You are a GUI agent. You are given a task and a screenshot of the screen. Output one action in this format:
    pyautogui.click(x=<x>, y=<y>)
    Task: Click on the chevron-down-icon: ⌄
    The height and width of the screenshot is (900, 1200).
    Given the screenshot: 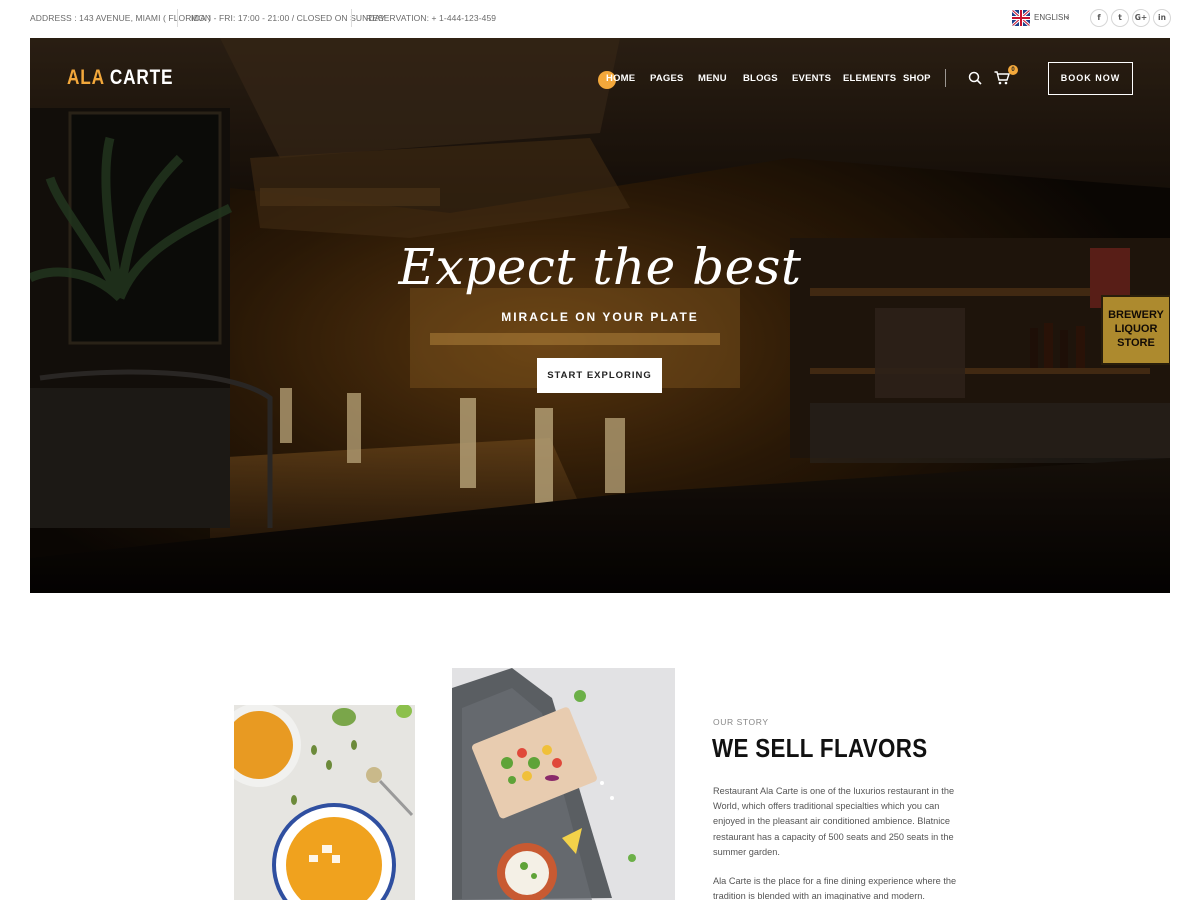 What is the action you would take?
    pyautogui.click(x=1067, y=16)
    